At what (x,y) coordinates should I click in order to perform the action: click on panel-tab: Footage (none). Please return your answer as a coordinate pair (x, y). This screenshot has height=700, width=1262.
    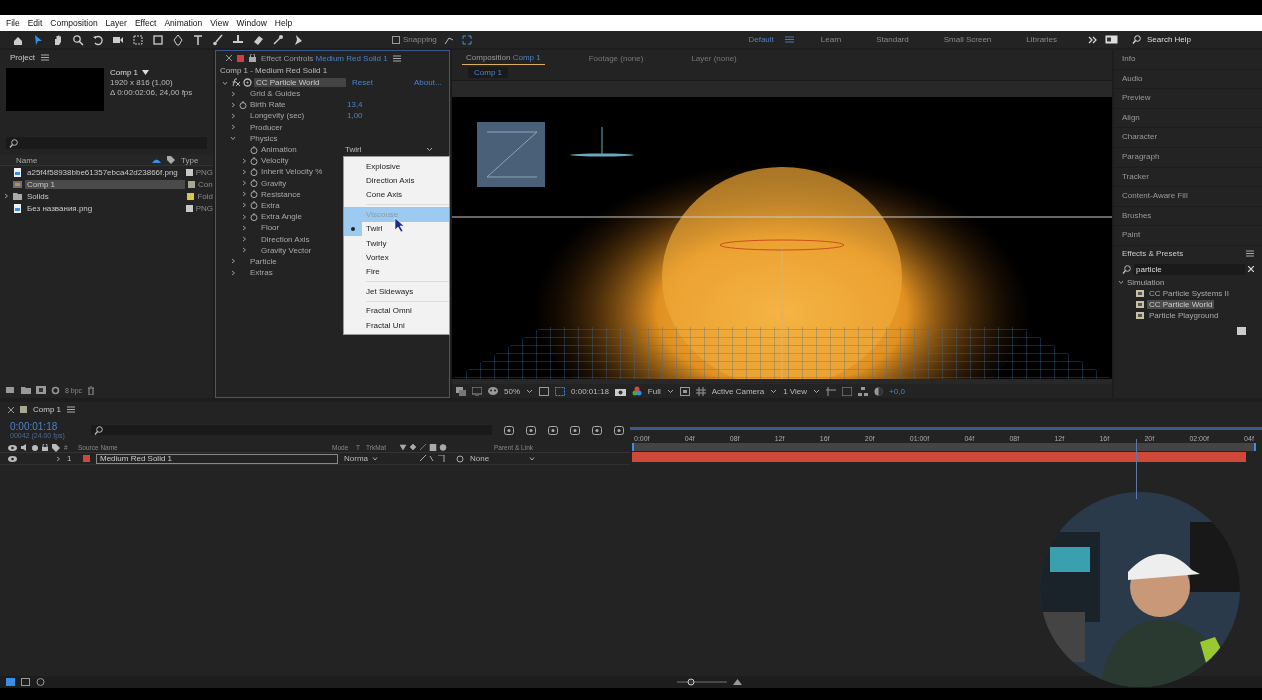
    Looking at the image, I should click on (616, 58).